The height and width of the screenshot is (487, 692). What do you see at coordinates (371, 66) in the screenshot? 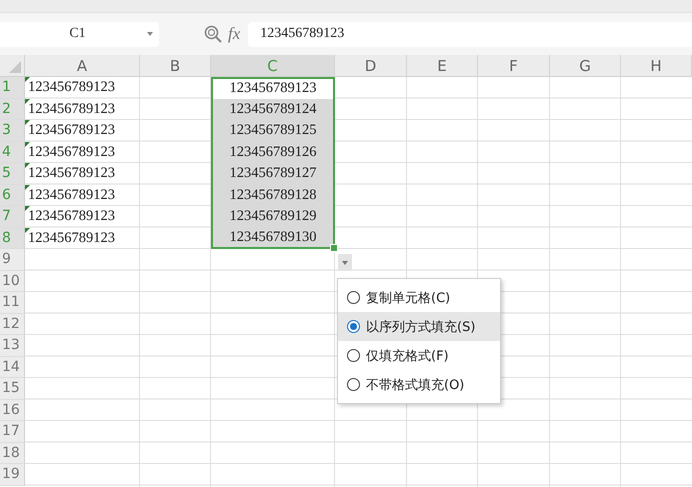
I see `column-header: D` at bounding box center [371, 66].